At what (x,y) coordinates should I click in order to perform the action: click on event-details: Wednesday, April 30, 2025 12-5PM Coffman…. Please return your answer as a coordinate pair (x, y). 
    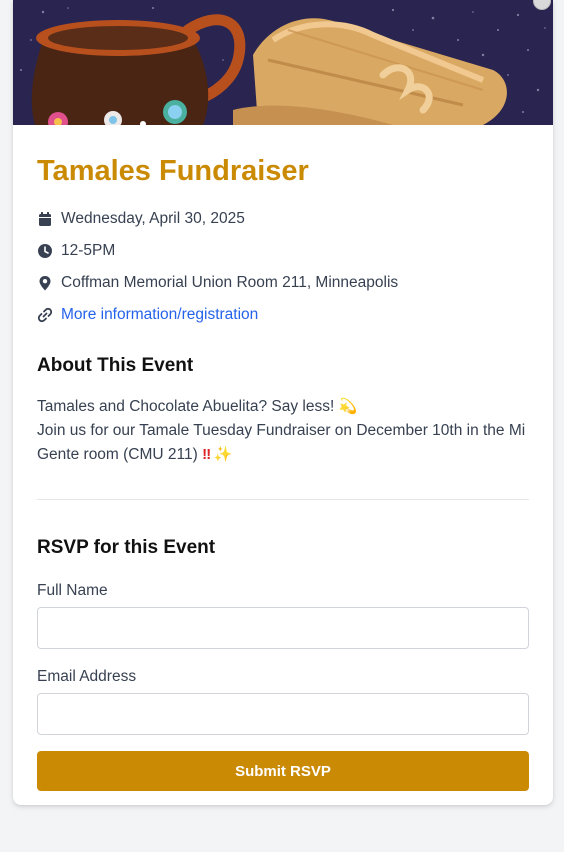
    Looking at the image, I should click on (283, 267).